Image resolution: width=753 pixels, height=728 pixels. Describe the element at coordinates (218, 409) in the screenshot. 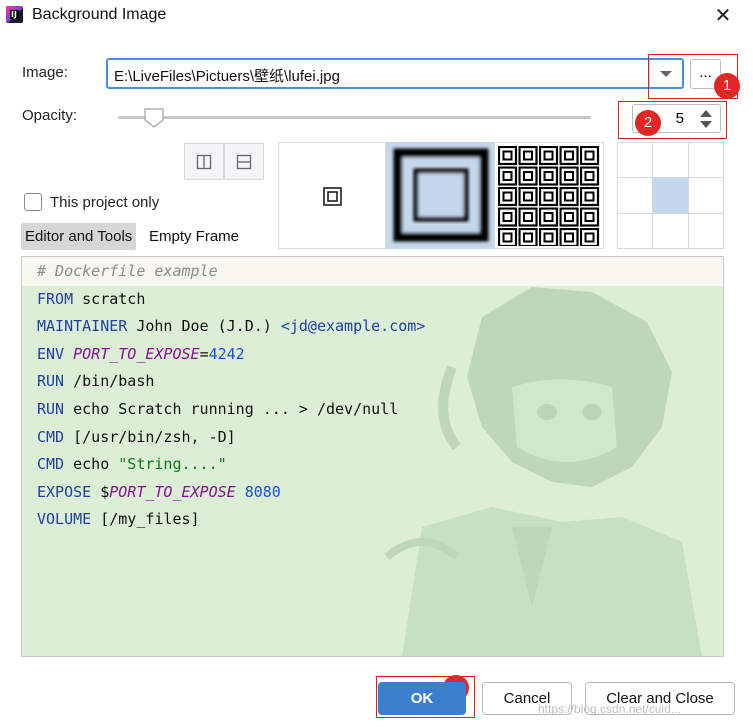

I see `code-line: RUN echo Scratch running ... > /dev/null` at that location.